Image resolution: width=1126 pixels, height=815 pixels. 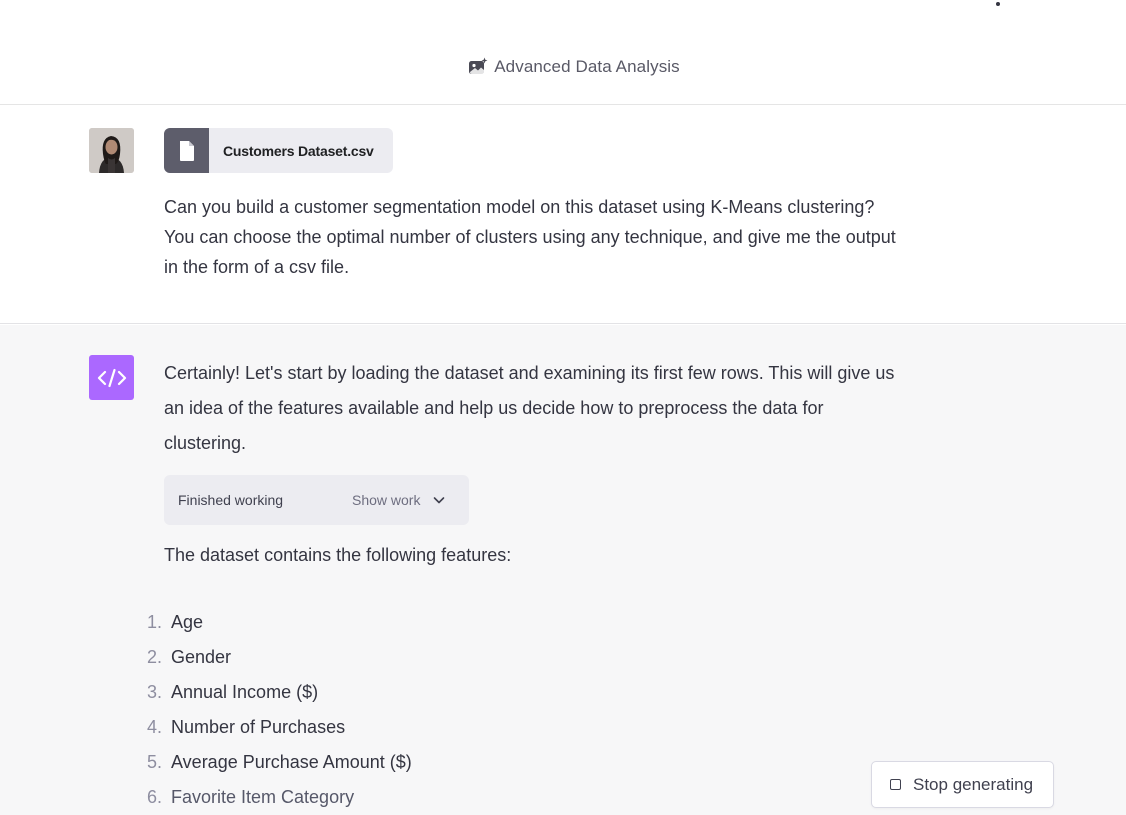 What do you see at coordinates (111, 150) in the screenshot?
I see `user-avatar` at bounding box center [111, 150].